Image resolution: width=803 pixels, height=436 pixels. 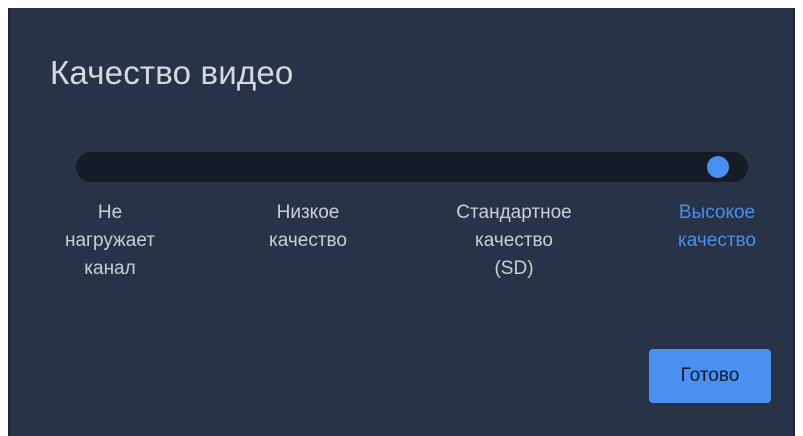 I want to click on quality-option-no-load: Не нагружает канал, so click(x=110, y=241).